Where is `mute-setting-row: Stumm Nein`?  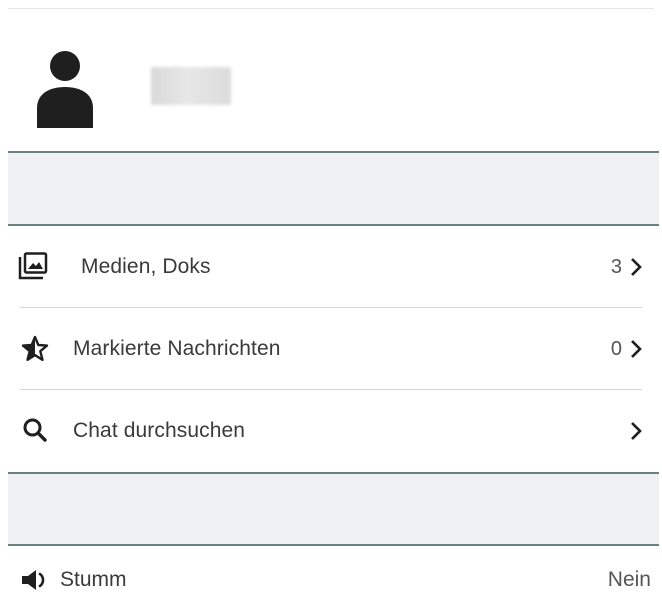
mute-setting-row: Stumm Nein is located at coordinates (331, 574).